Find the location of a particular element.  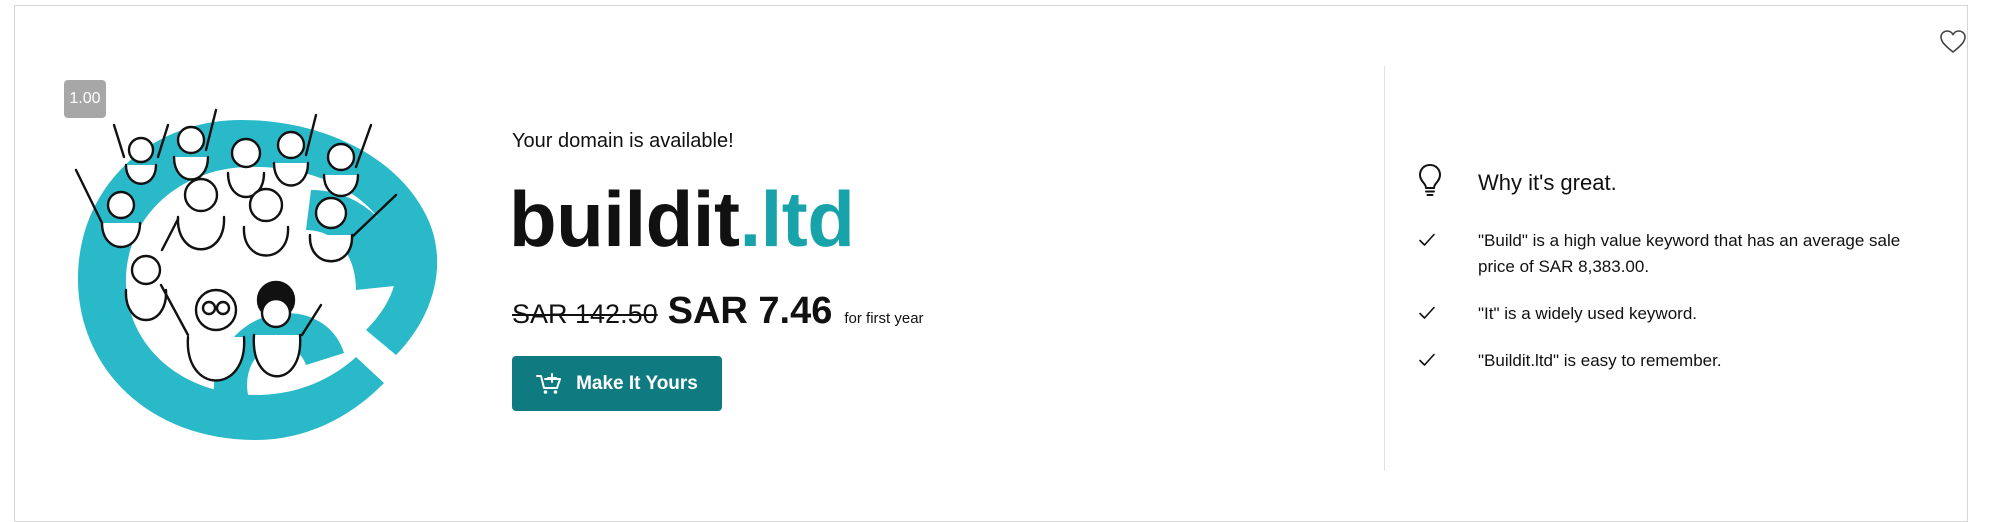

reason-item: "Buildit.ltd" is easy to remember. is located at coordinates (1678, 361).